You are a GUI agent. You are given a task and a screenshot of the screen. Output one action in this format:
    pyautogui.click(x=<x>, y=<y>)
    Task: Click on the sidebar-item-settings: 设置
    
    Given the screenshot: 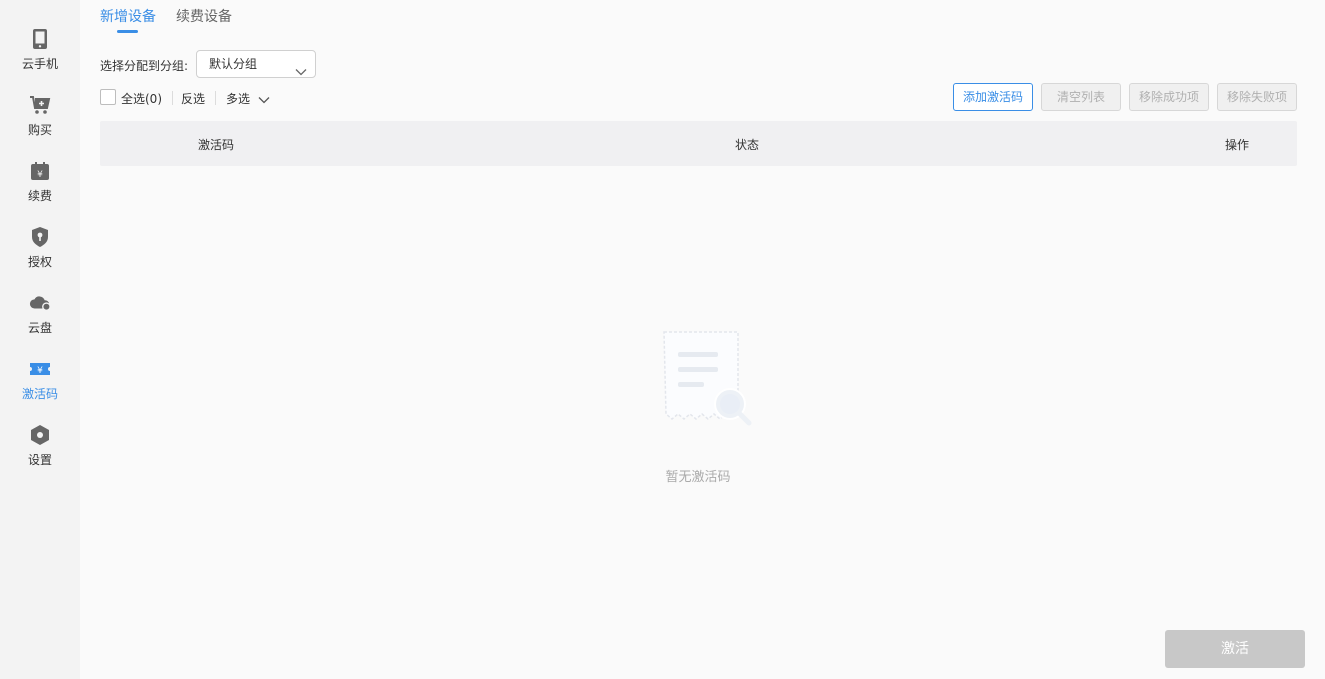 What is the action you would take?
    pyautogui.click(x=40, y=454)
    